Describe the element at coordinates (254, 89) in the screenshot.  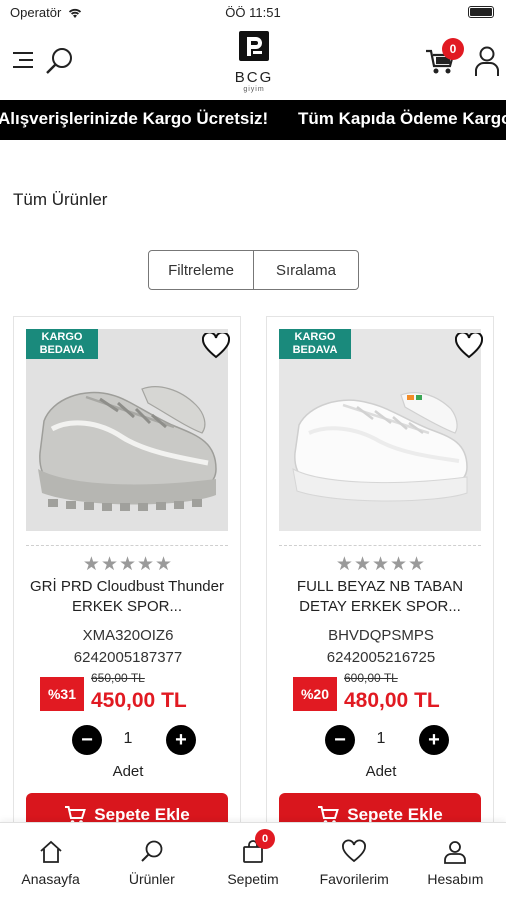
I see `brand-subtitle: giyim` at that location.